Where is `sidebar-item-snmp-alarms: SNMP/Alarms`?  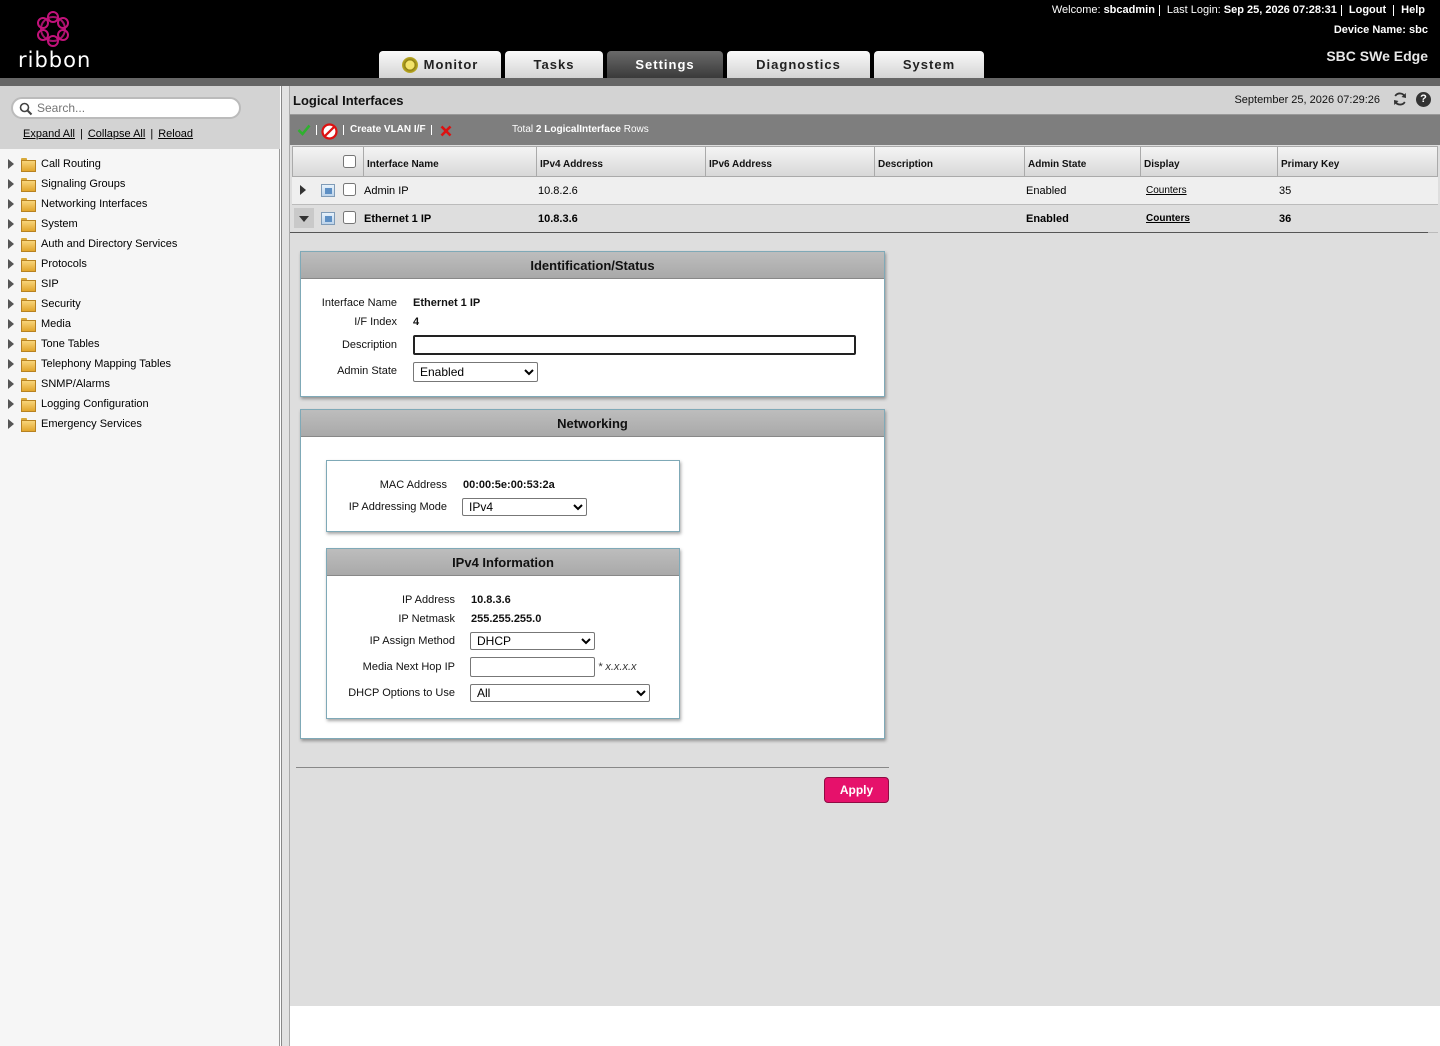
sidebar-item-snmp-alarms: SNMP/Alarms is located at coordinates (140, 384).